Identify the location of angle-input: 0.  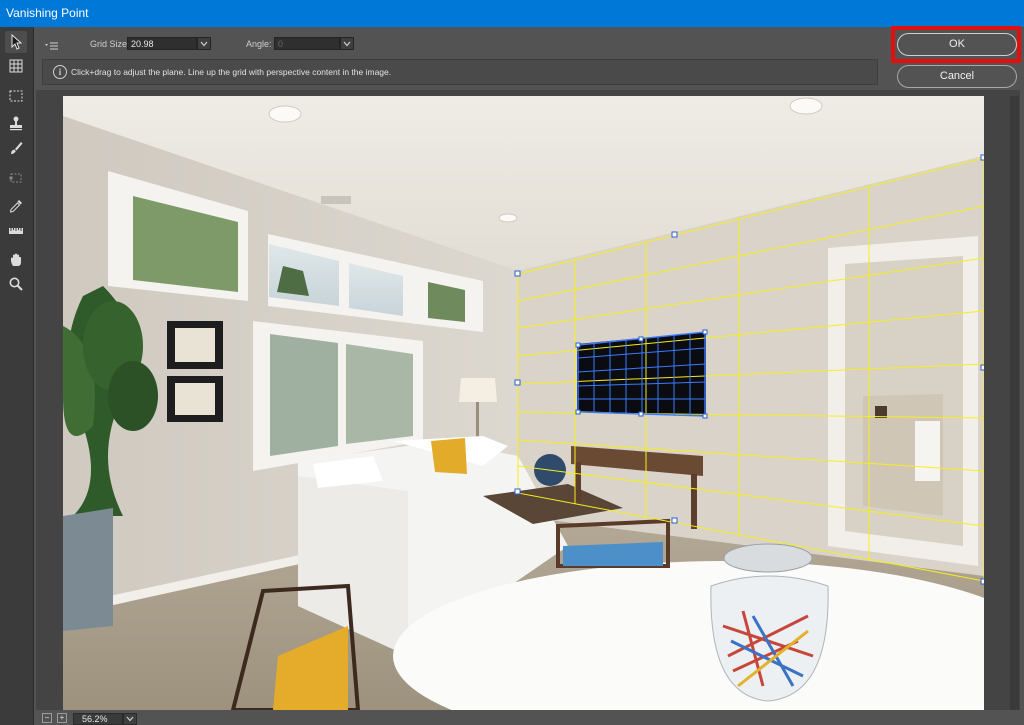
(307, 43).